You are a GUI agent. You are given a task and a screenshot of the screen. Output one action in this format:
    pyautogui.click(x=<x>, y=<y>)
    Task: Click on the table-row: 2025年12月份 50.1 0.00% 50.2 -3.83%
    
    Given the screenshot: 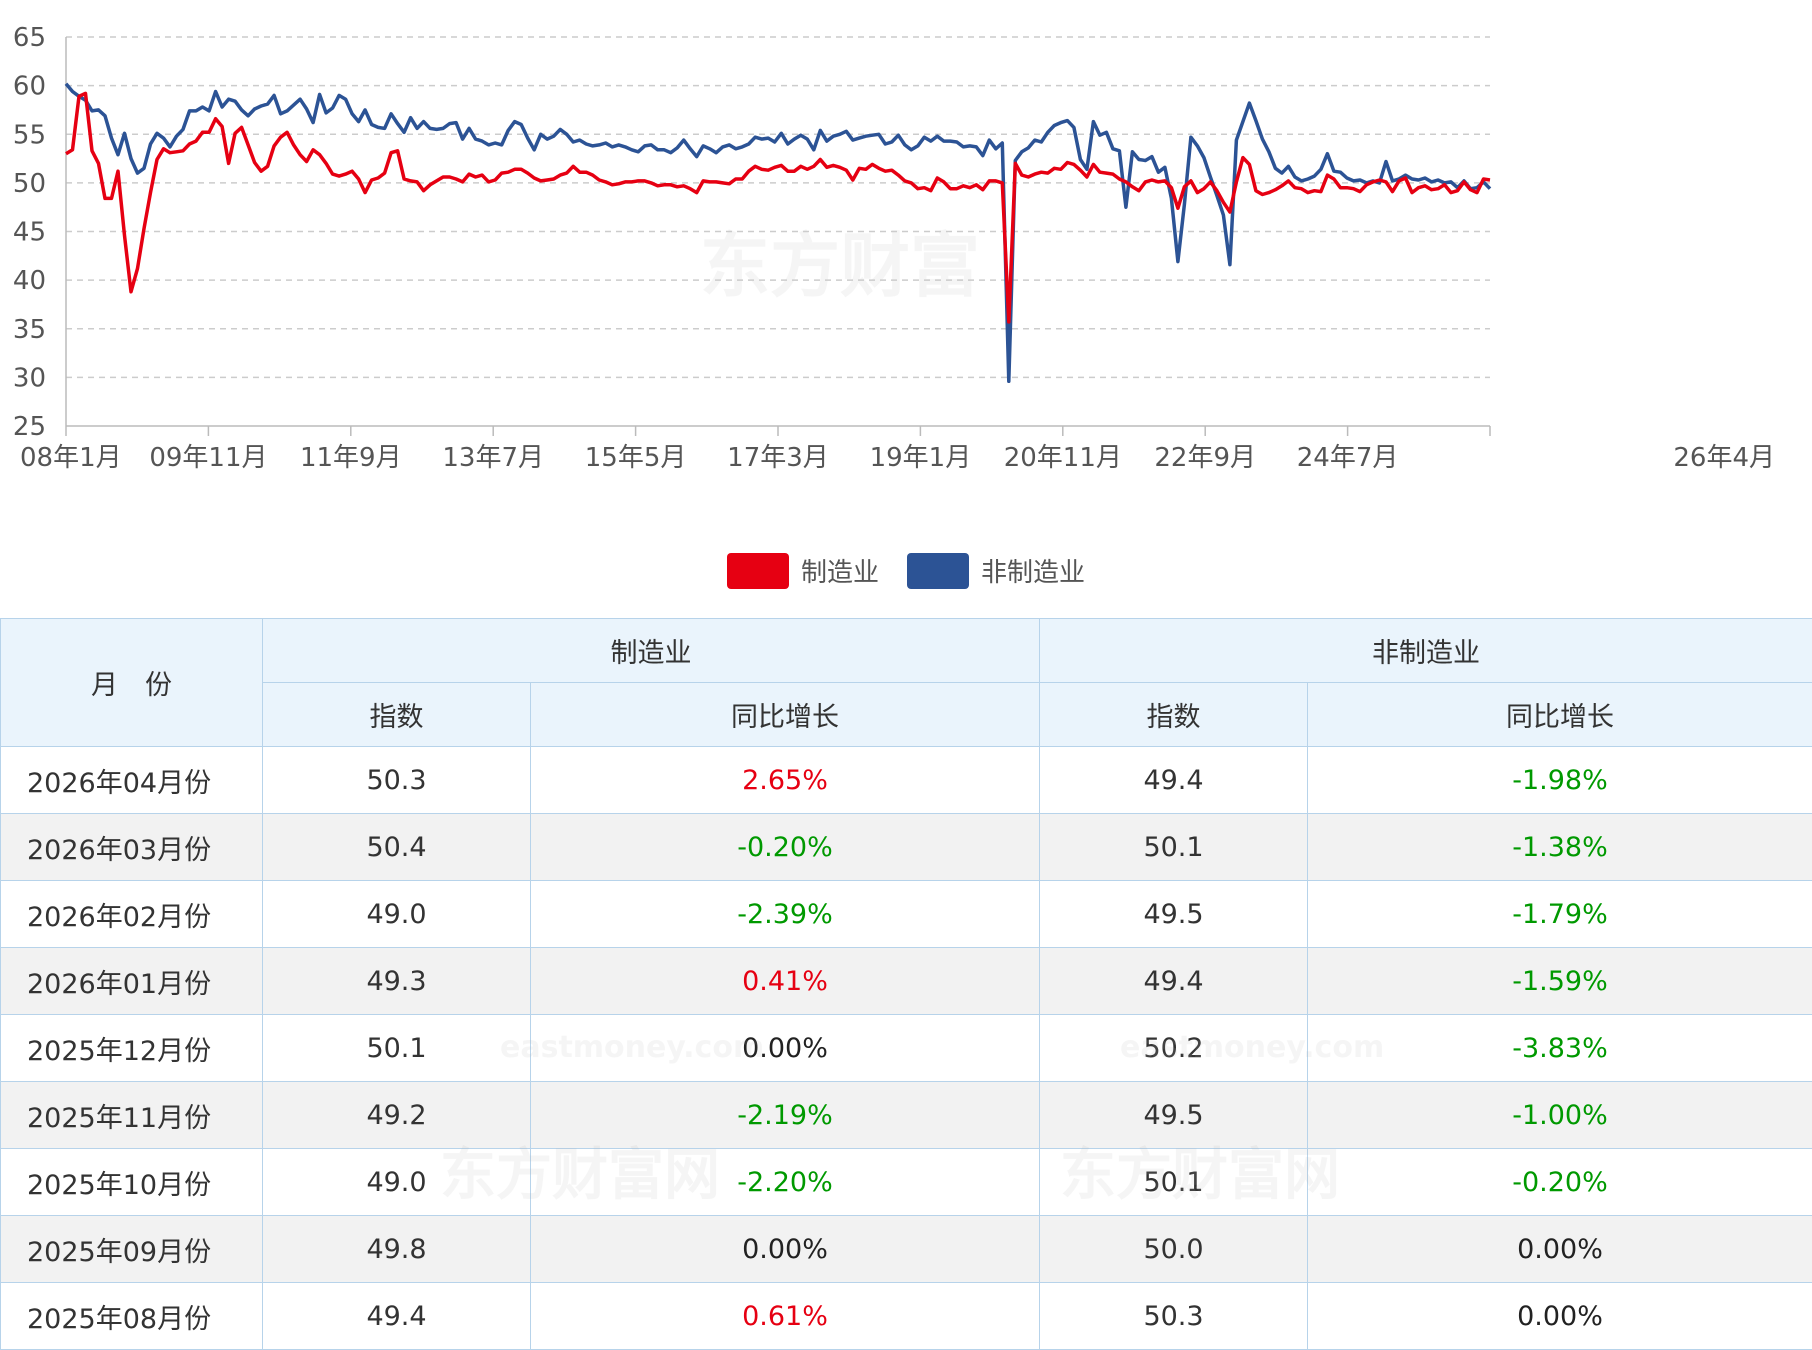 What is the action you would take?
    pyautogui.click(x=906, y=1048)
    